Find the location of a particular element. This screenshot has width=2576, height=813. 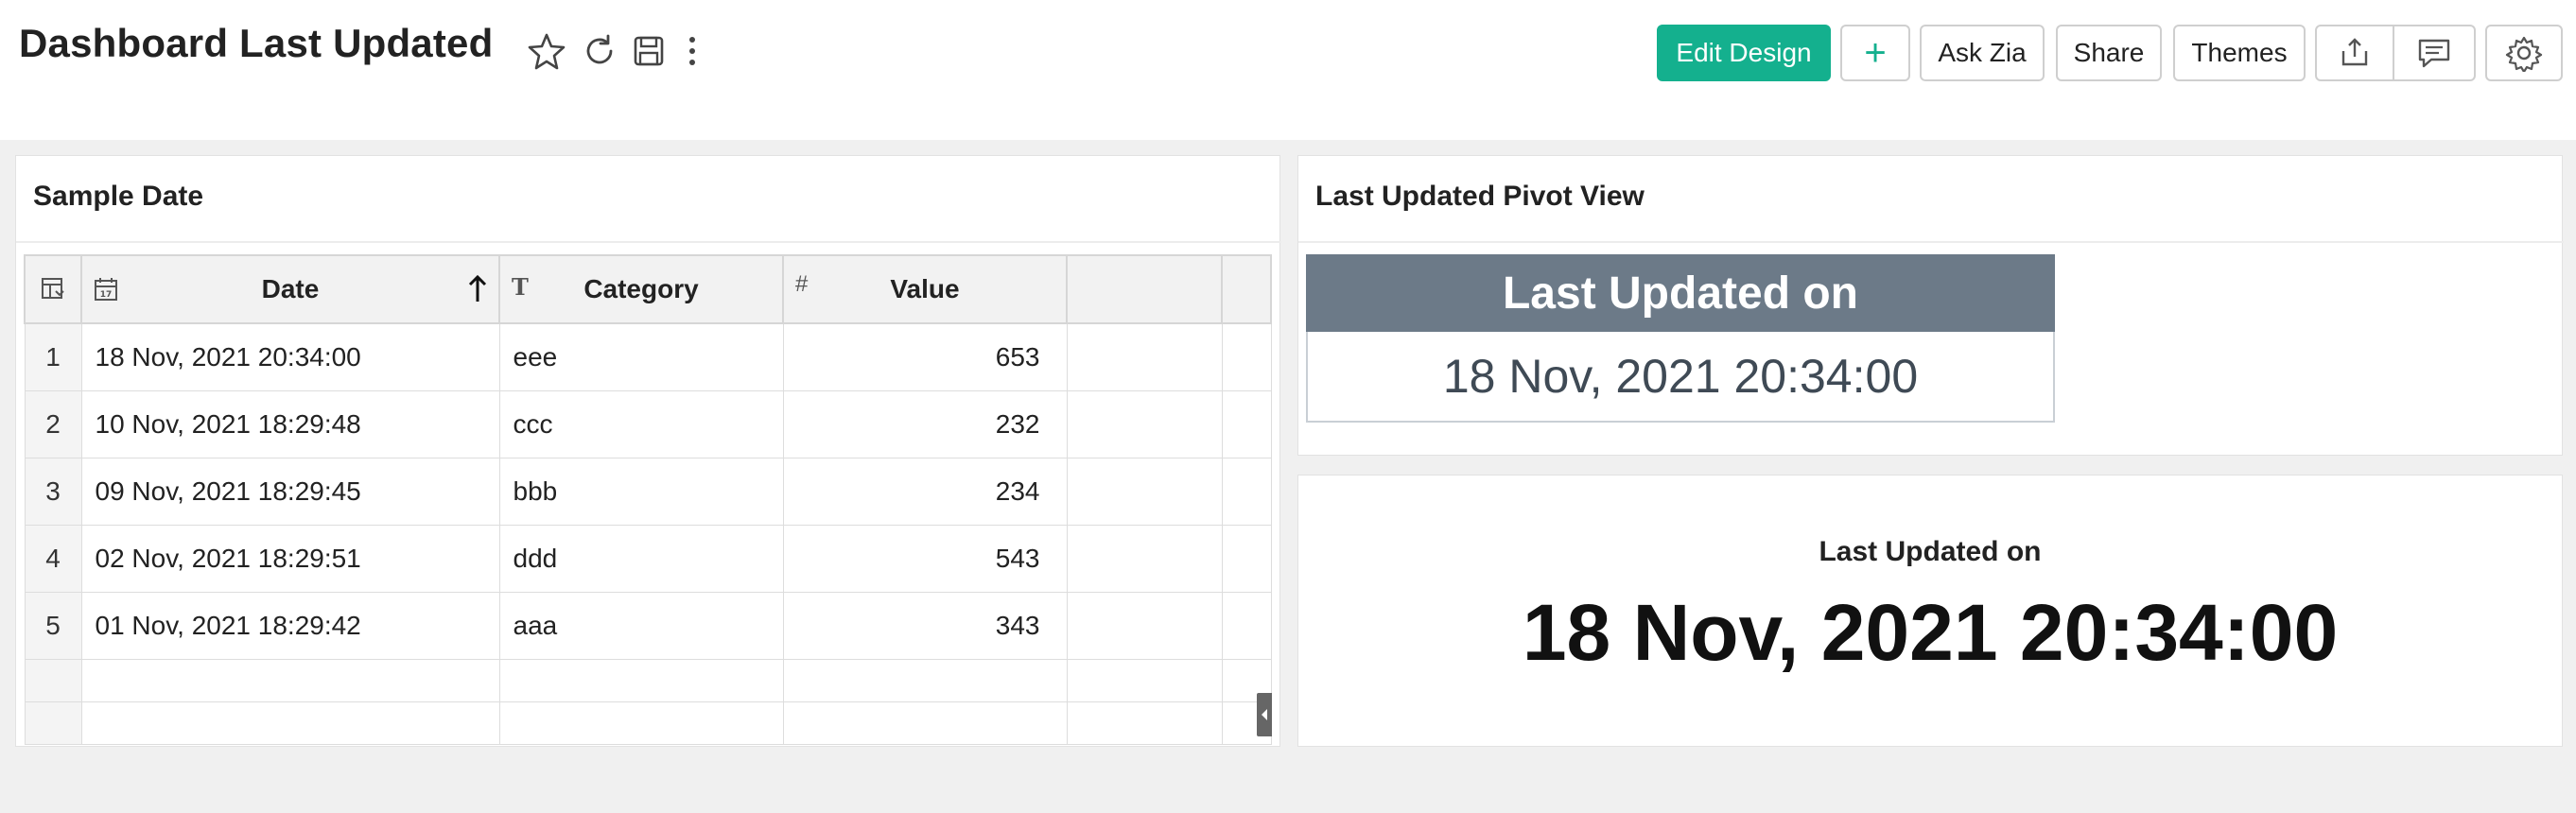

pivot-value: 18 Nov, 2021 20:34:00 is located at coordinates (1680, 378).